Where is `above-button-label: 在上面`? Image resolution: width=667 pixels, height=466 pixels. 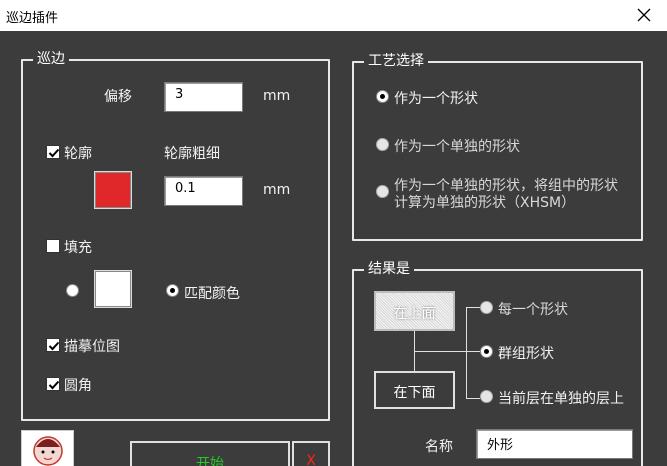
above-button-label: 在上面 is located at coordinates (414, 314).